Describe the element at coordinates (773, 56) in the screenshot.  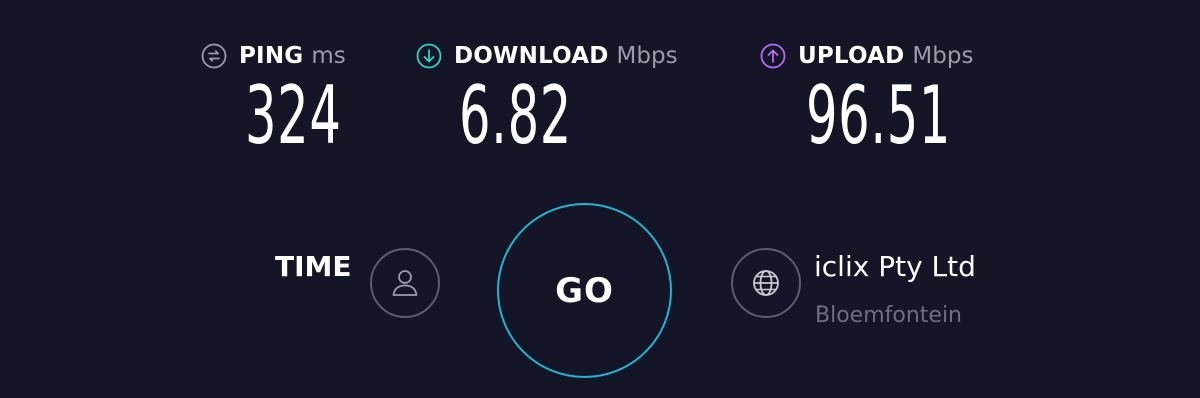
I see `upload-arrow-icon` at that location.